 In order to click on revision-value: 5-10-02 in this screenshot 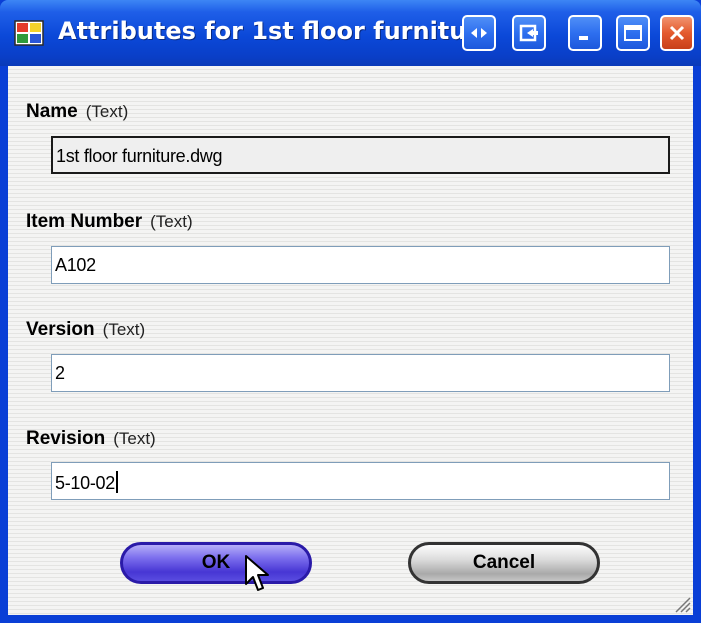, I will do `click(85, 483)`.